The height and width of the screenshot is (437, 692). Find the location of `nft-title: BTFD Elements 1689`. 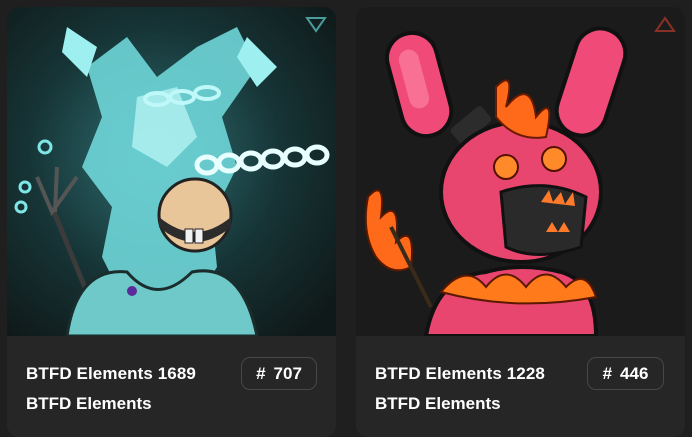

nft-title: BTFD Elements 1689 is located at coordinates (111, 373).